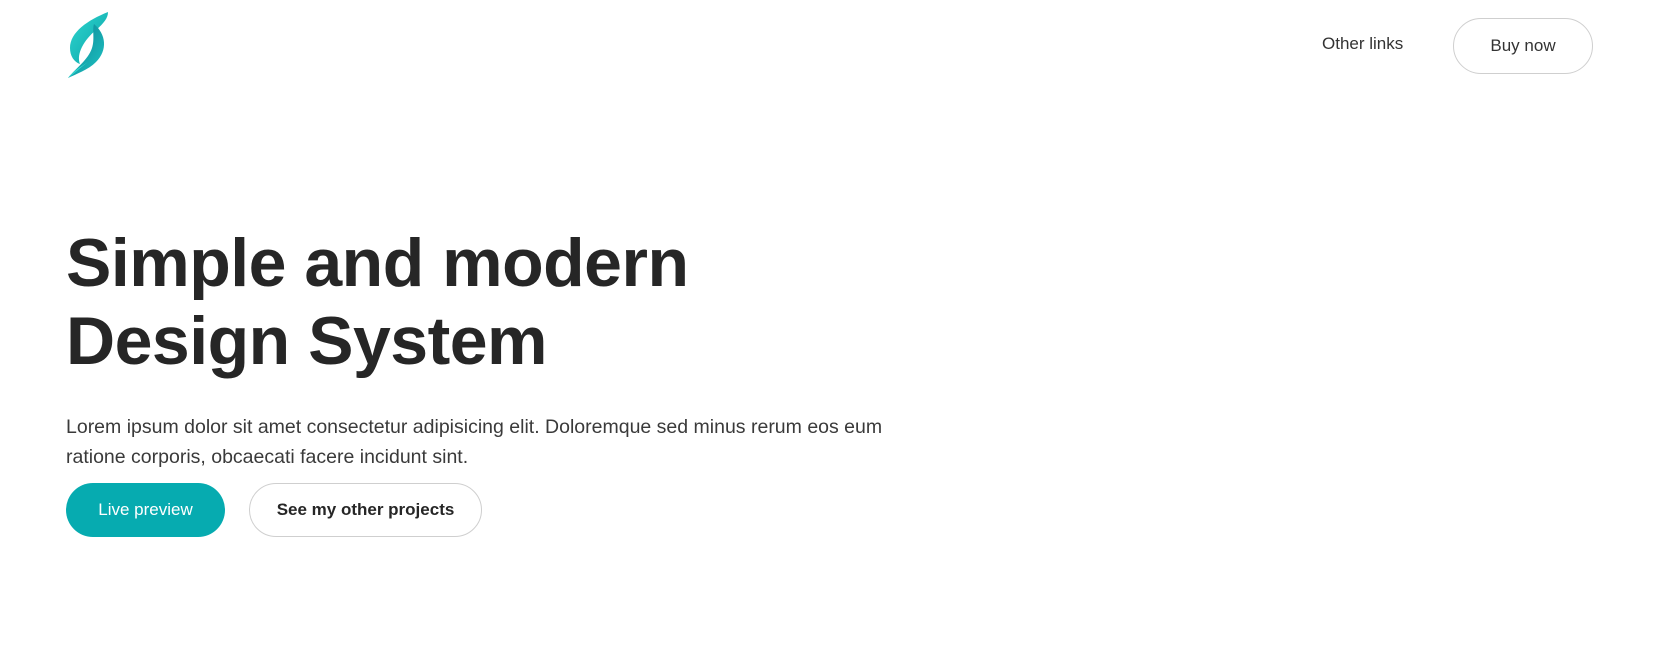 This screenshot has width=1653, height=667. What do you see at coordinates (365, 510) in the screenshot?
I see `other-projects-button: See my other projects` at bounding box center [365, 510].